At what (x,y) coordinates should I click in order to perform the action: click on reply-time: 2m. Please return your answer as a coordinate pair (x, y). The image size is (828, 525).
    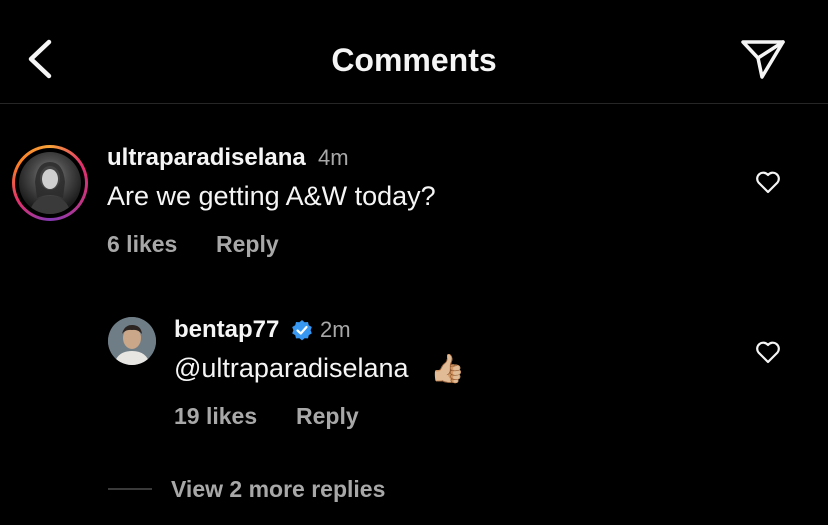
    Looking at the image, I should click on (335, 329).